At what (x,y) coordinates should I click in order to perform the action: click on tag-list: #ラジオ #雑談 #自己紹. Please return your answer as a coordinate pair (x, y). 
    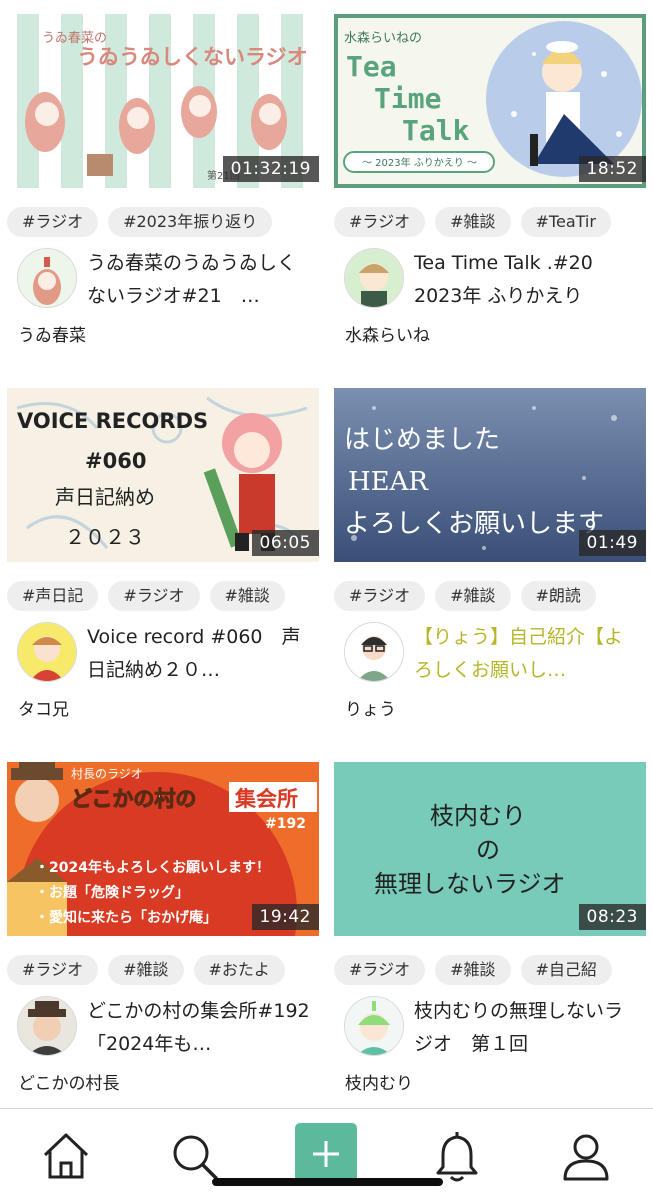
    Looking at the image, I should click on (490, 970).